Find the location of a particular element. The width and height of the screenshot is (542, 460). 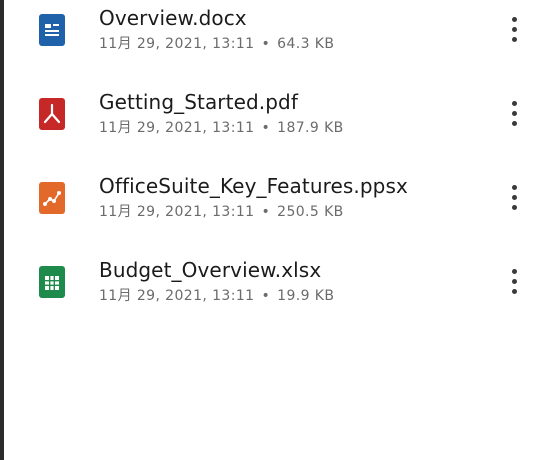

file-size: 187.9 KB is located at coordinates (310, 128).